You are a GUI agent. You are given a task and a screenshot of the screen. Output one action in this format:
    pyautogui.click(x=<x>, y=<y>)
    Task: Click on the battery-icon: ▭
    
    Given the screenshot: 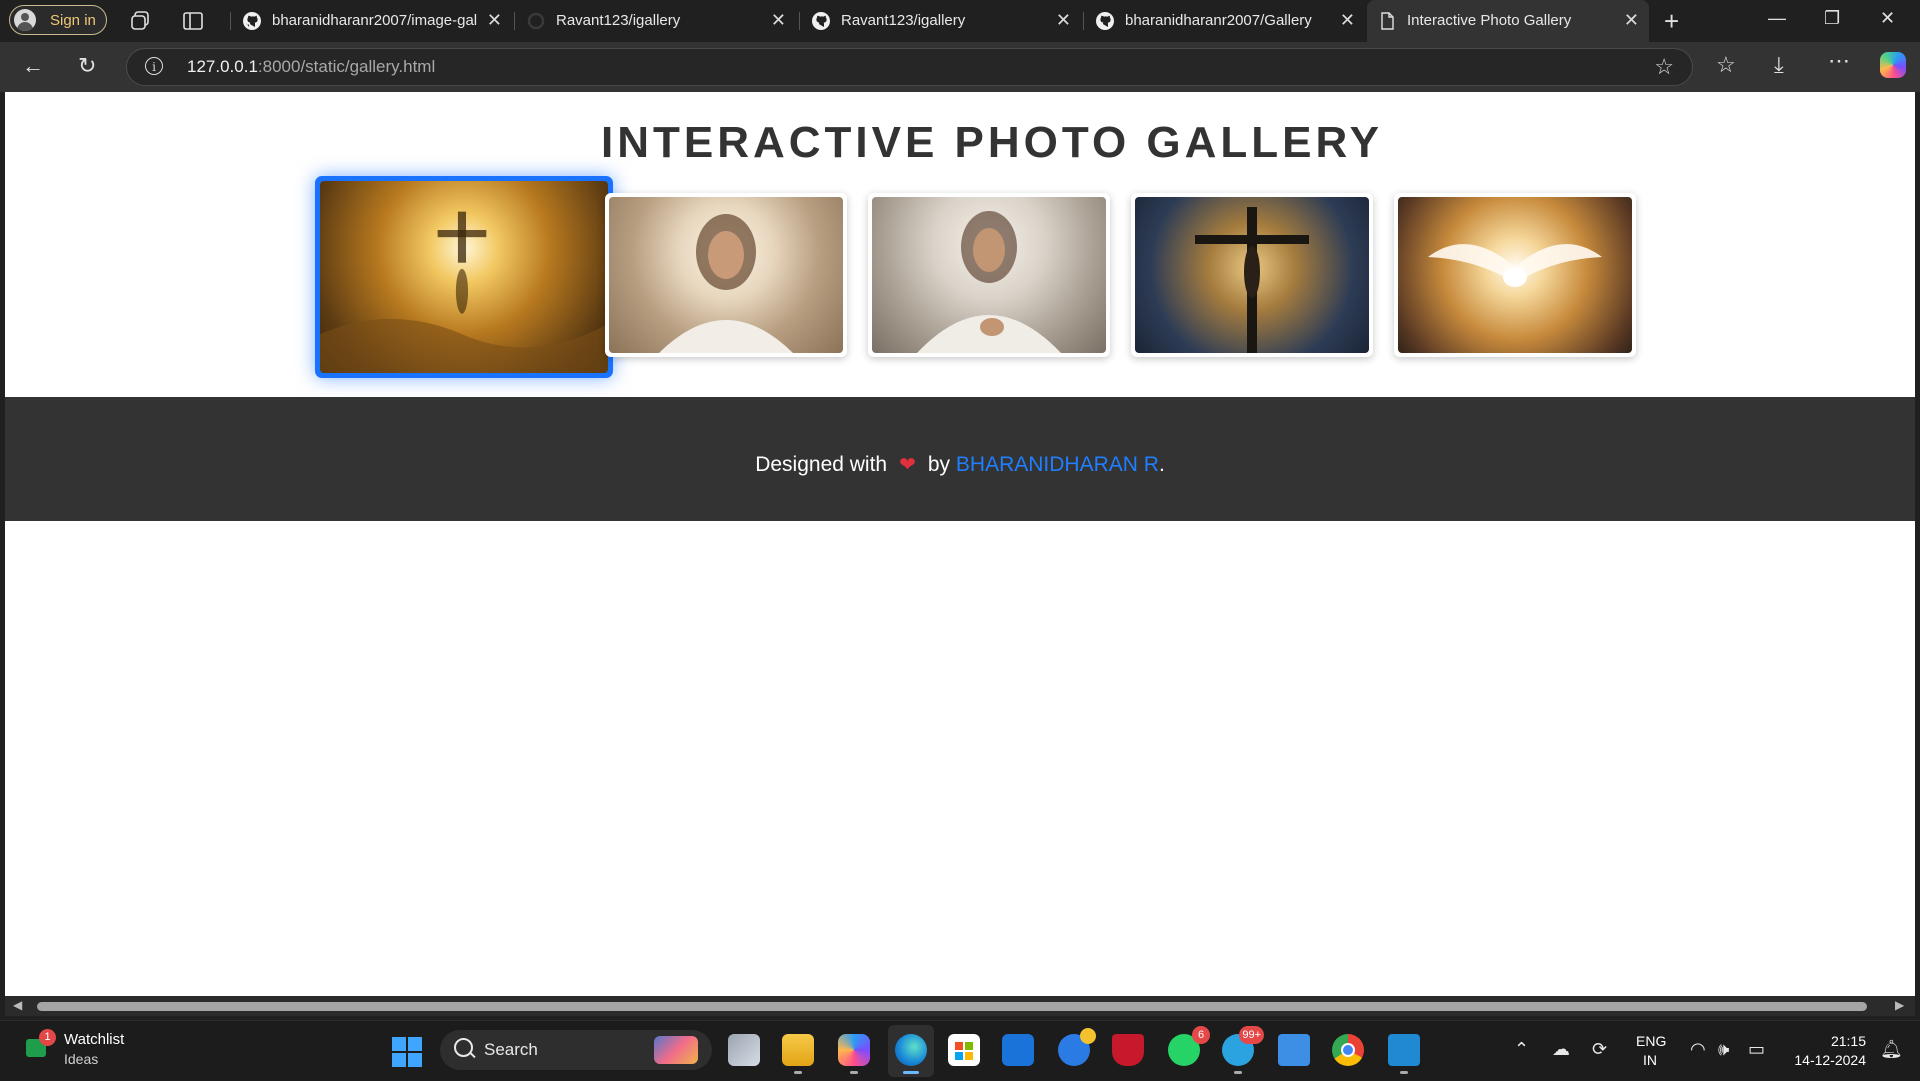 What is the action you would take?
    pyautogui.click(x=1756, y=1049)
    